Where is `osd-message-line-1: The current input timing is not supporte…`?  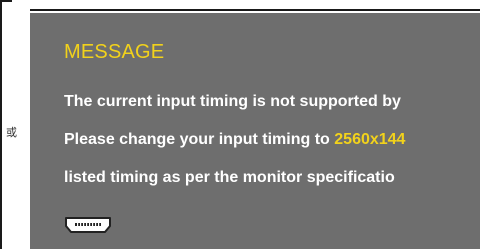
osd-message-line-1: The current input timing is not supporte… is located at coordinates (232, 101).